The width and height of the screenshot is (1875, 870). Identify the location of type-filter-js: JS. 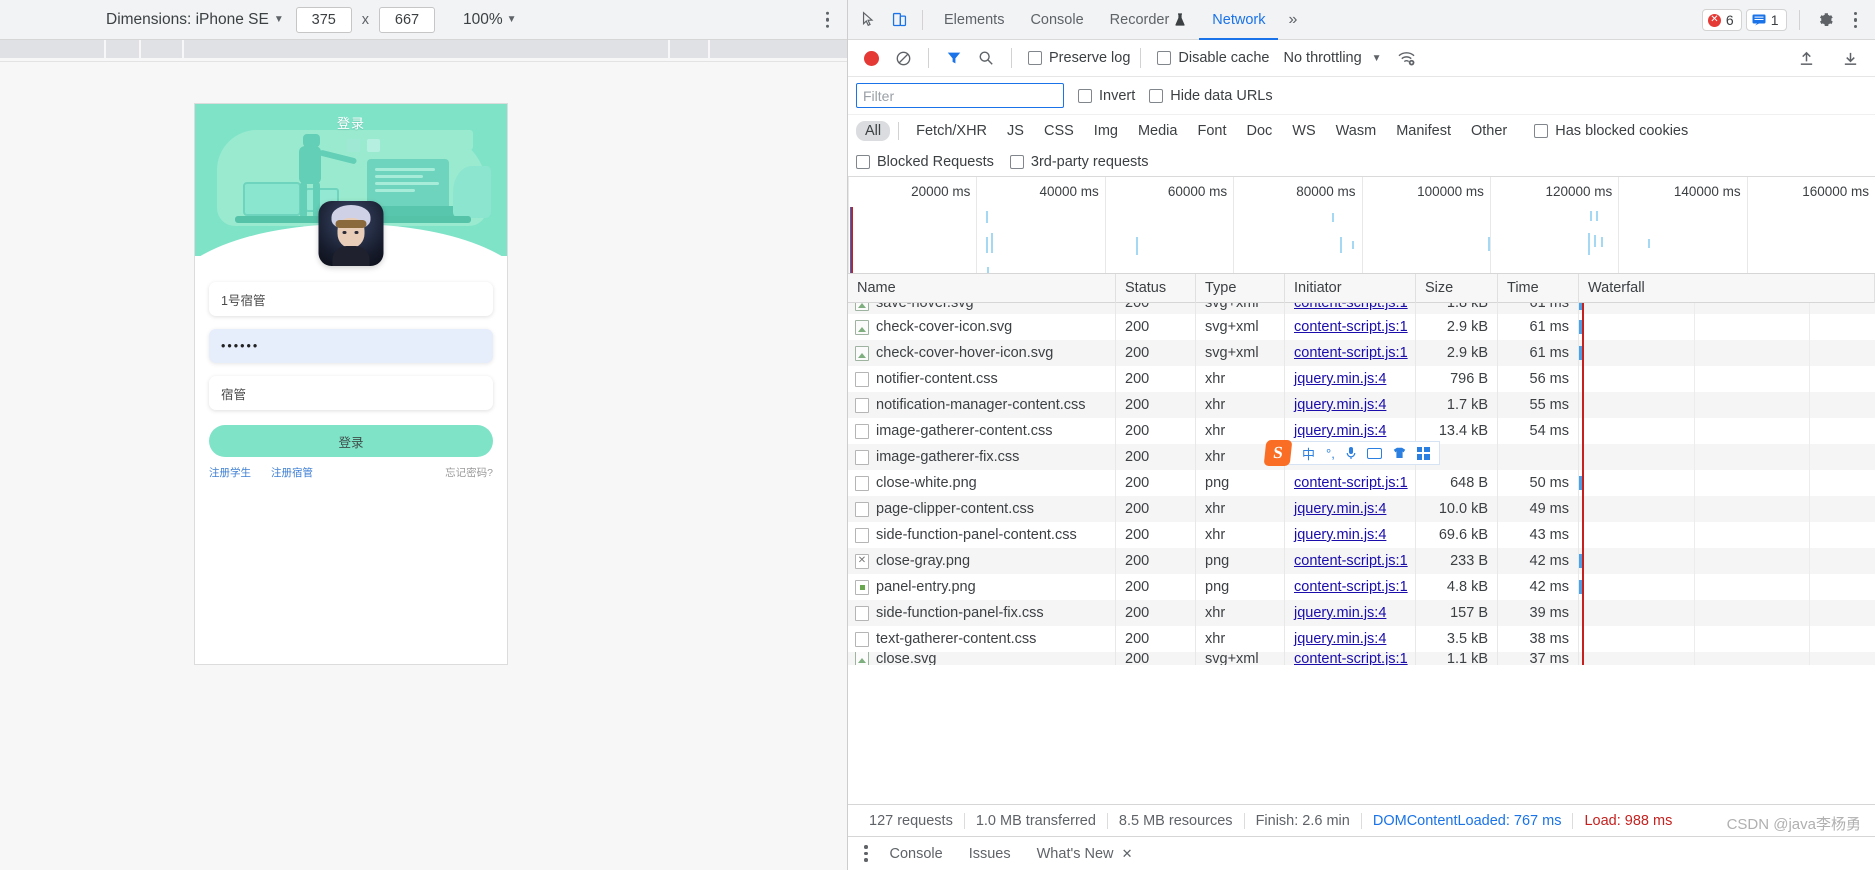
(1015, 131).